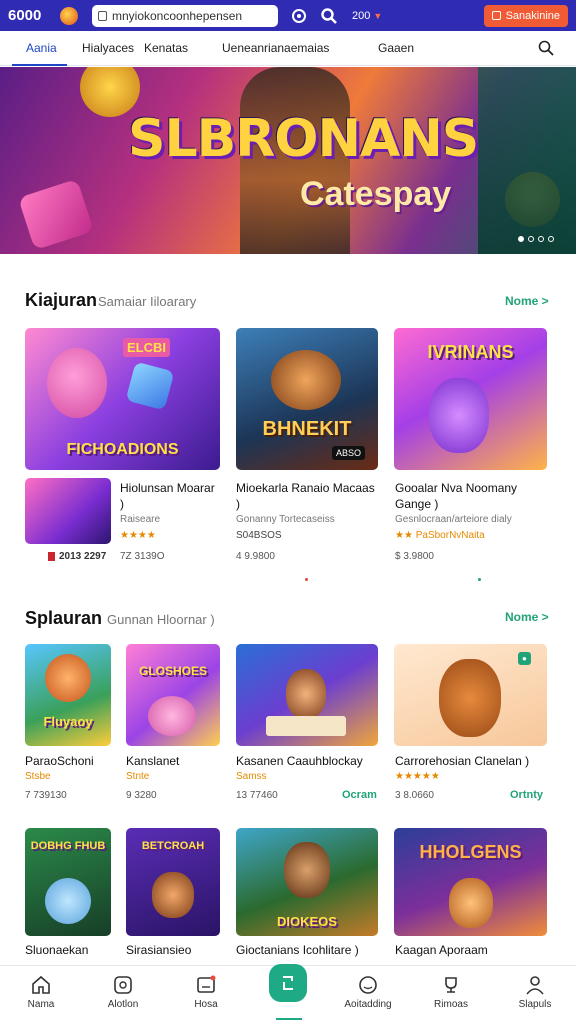 The image size is (576, 1024). What do you see at coordinates (349, 453) in the screenshot?
I see `game-tag: ABSO` at bounding box center [349, 453].